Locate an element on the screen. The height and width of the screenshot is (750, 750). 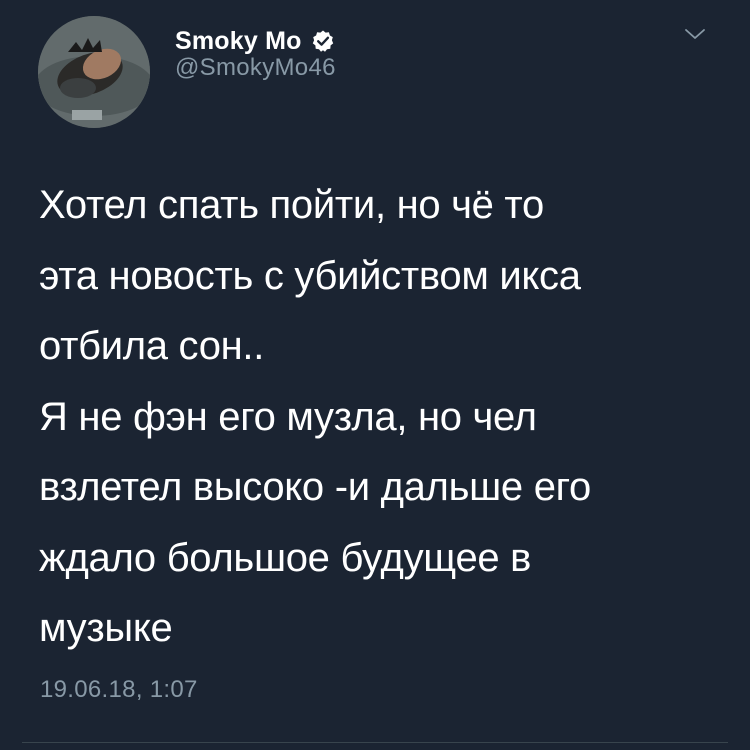
tweet-text-line: Хотел спать пойти, но чё то is located at coordinates (291, 205).